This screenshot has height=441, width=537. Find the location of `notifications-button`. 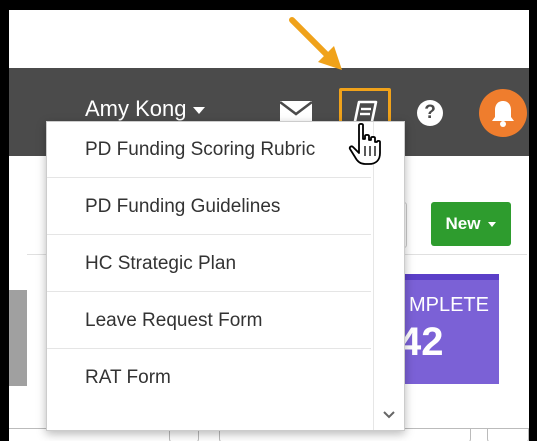

notifications-button is located at coordinates (503, 113).